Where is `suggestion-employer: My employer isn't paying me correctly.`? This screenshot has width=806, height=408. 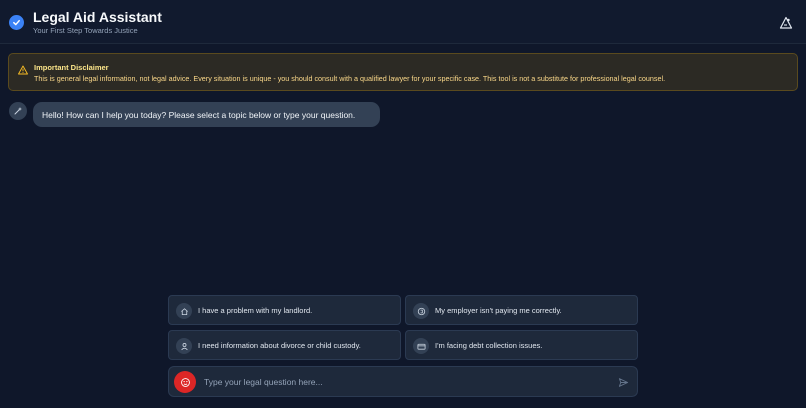 suggestion-employer: My employer isn't paying me correctly. is located at coordinates (521, 310).